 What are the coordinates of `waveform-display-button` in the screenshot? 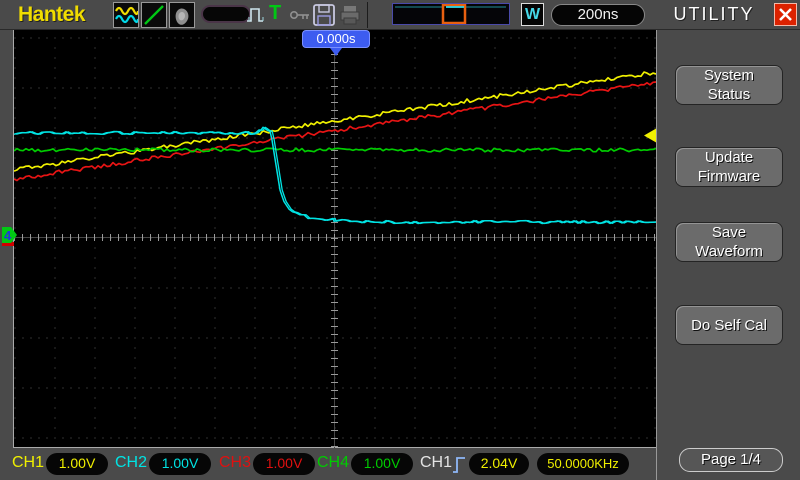 It's located at (126, 15).